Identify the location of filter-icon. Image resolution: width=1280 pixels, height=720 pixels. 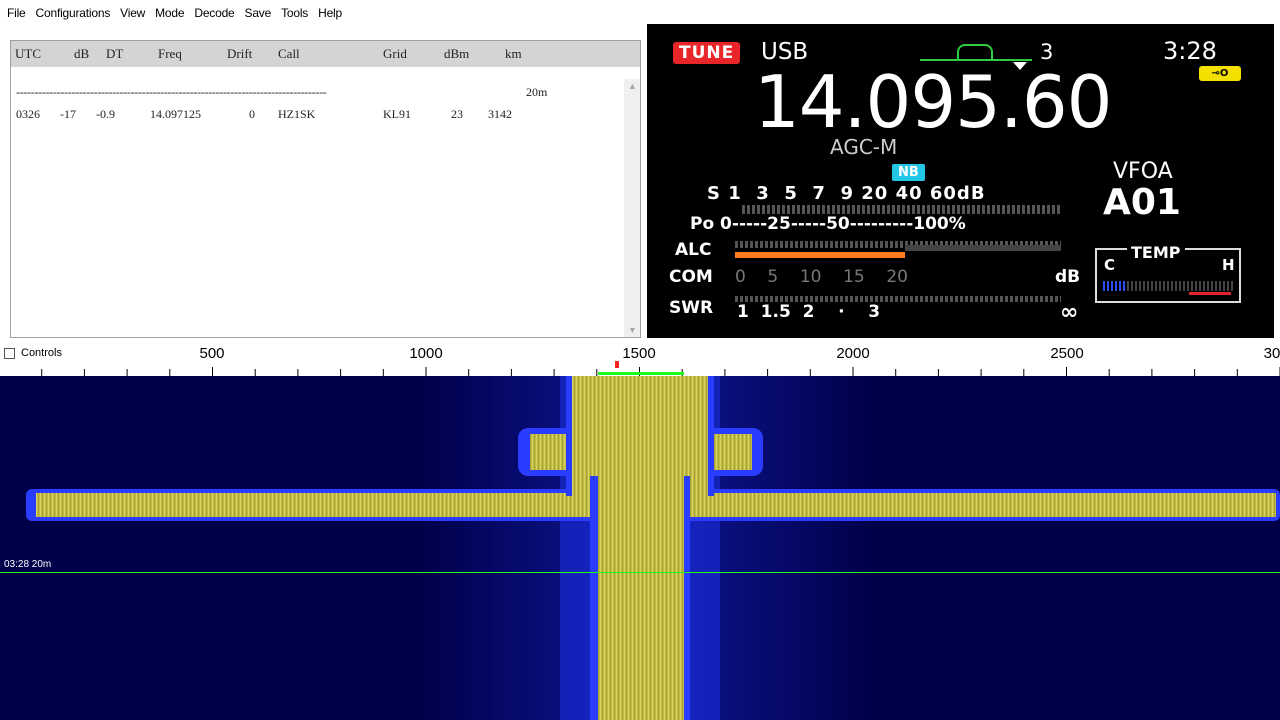
(975, 52).